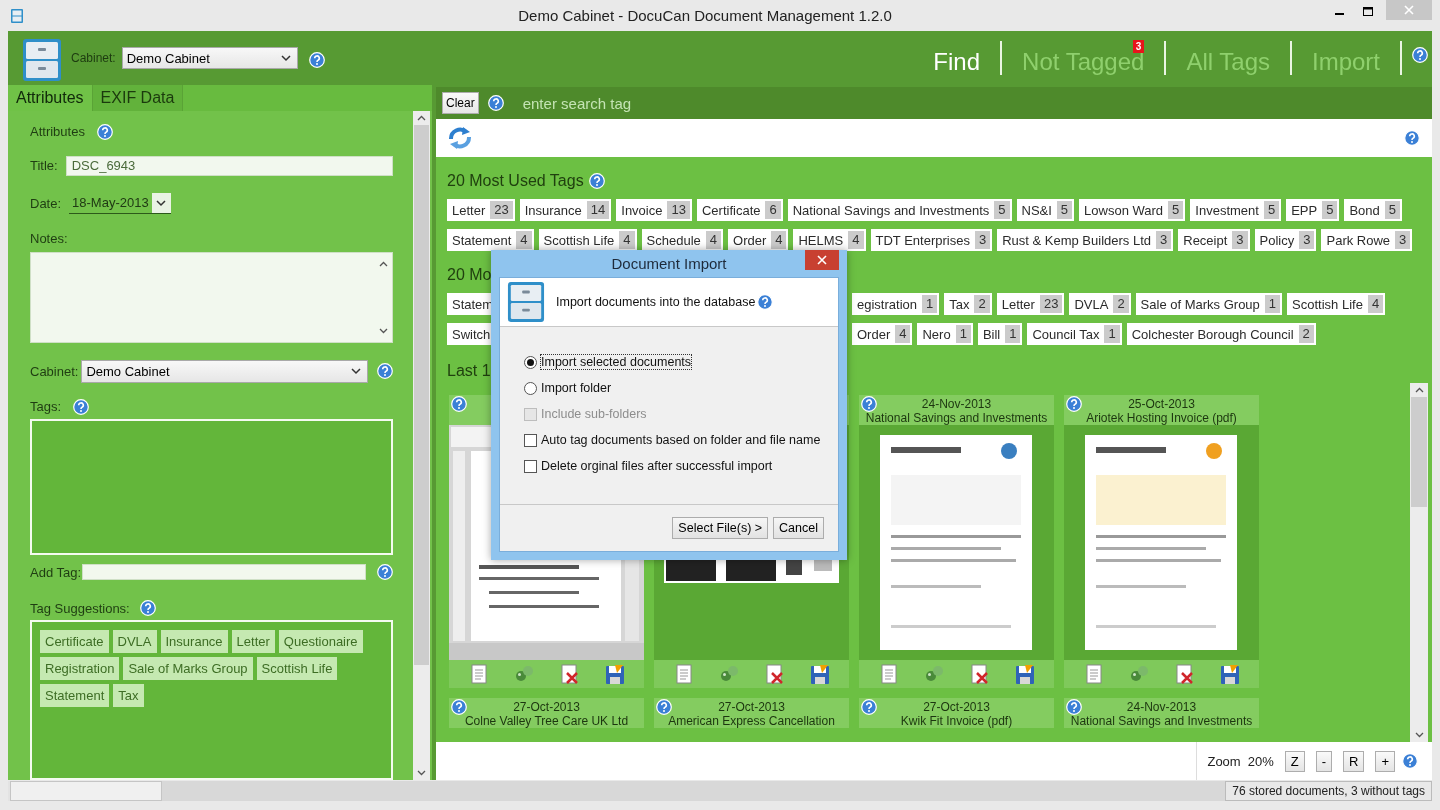 The height and width of the screenshot is (810, 1440). I want to click on document-title: Kwik Fit Invoice (pdf), so click(956, 721).